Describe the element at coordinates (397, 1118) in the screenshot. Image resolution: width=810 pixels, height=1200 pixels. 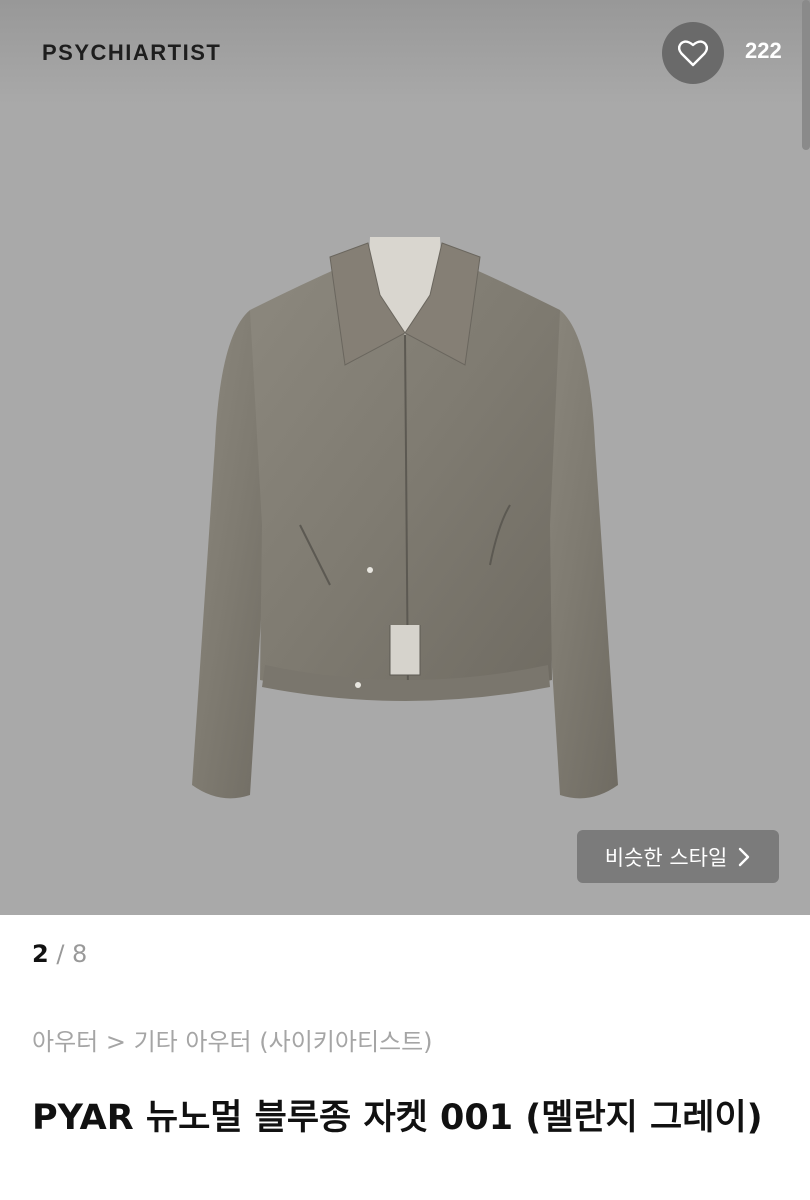
I see `product-title: PYAR 뉴노멀 블루종 자켓 001 (멜란지 그레이)` at that location.